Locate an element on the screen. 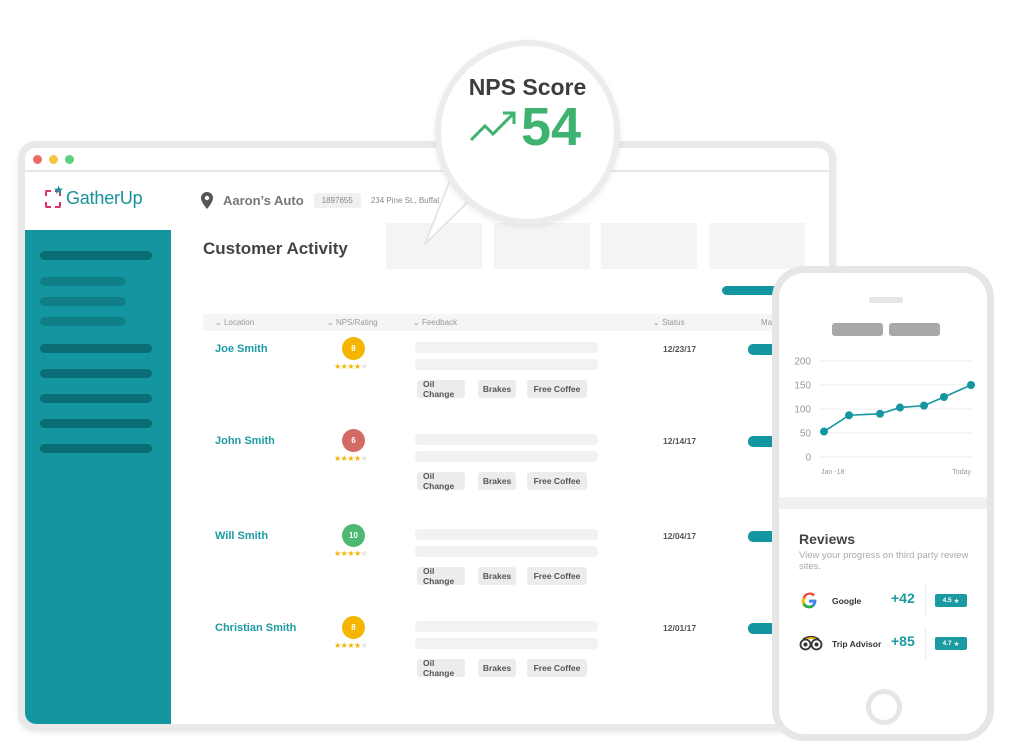 This screenshot has height=748, width=1024. reviews-title: Reviews is located at coordinates (827, 539).